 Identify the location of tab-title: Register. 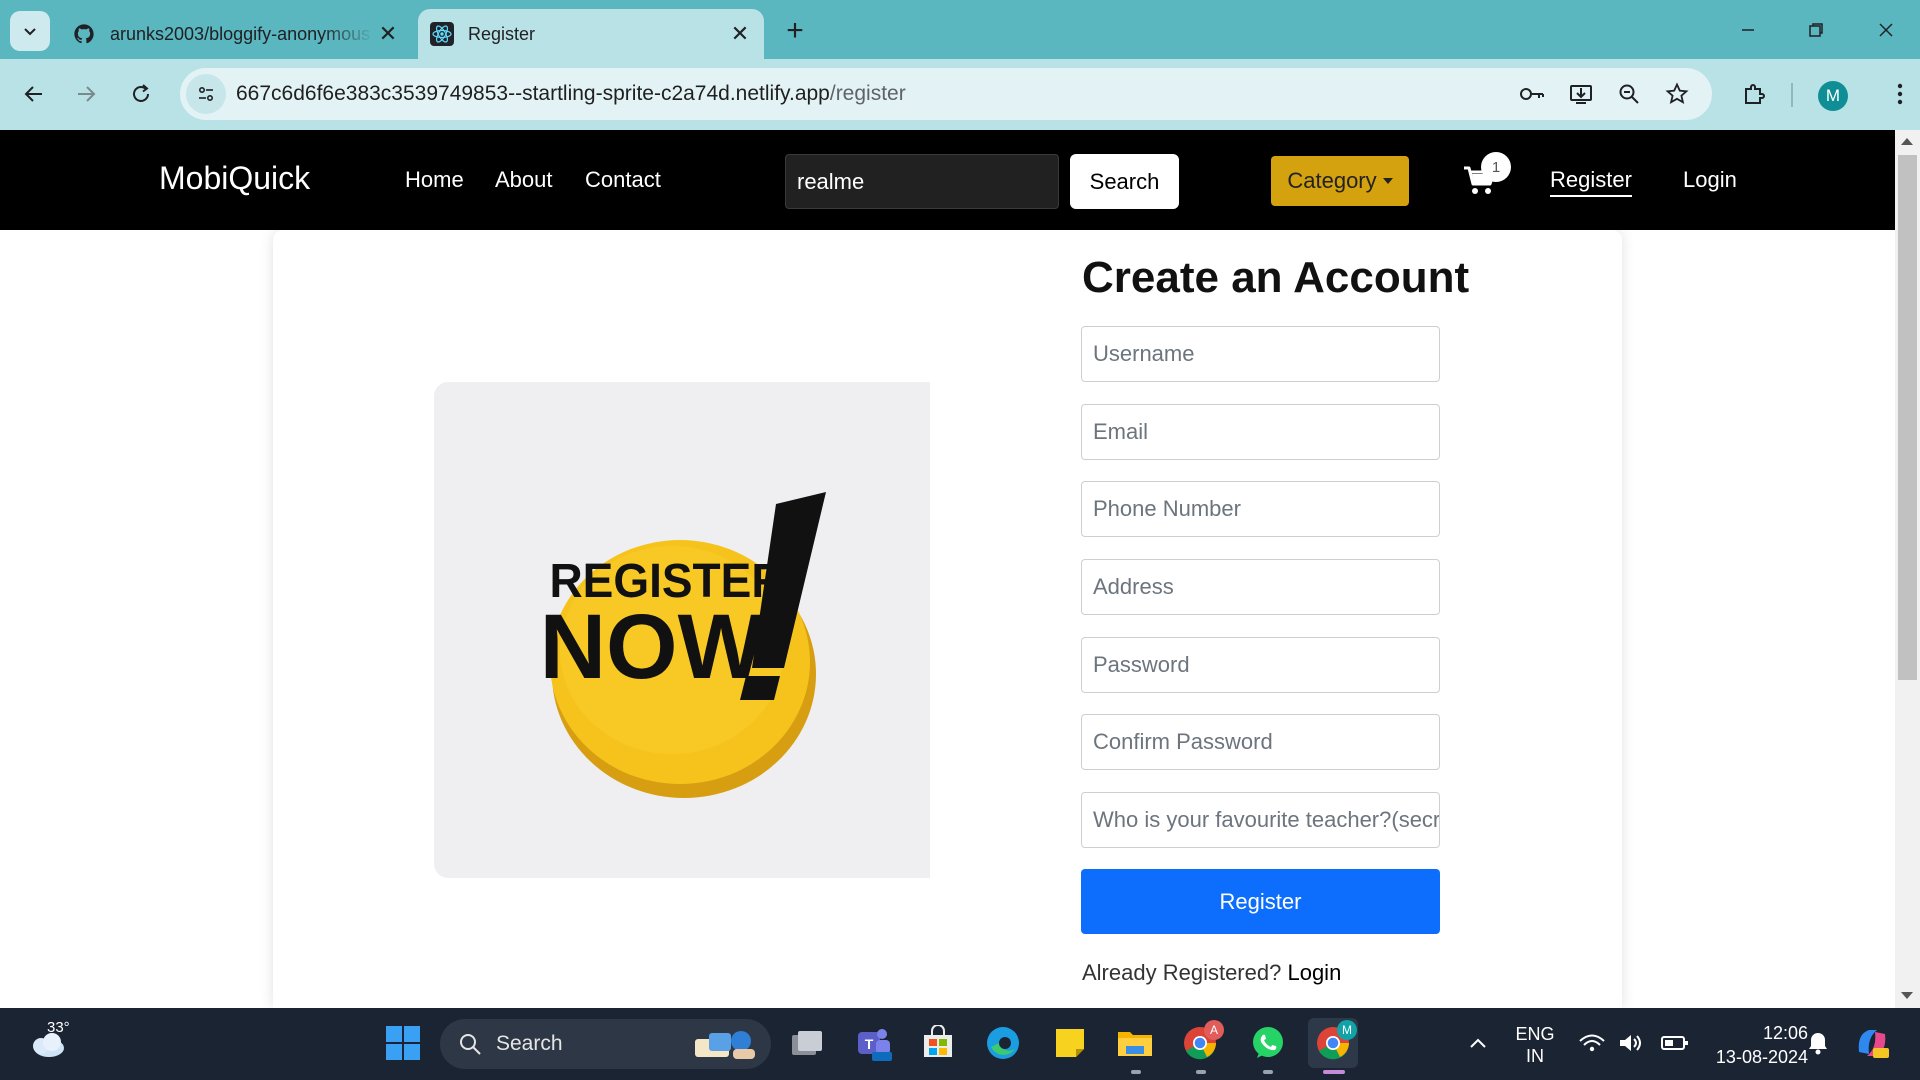
(502, 33).